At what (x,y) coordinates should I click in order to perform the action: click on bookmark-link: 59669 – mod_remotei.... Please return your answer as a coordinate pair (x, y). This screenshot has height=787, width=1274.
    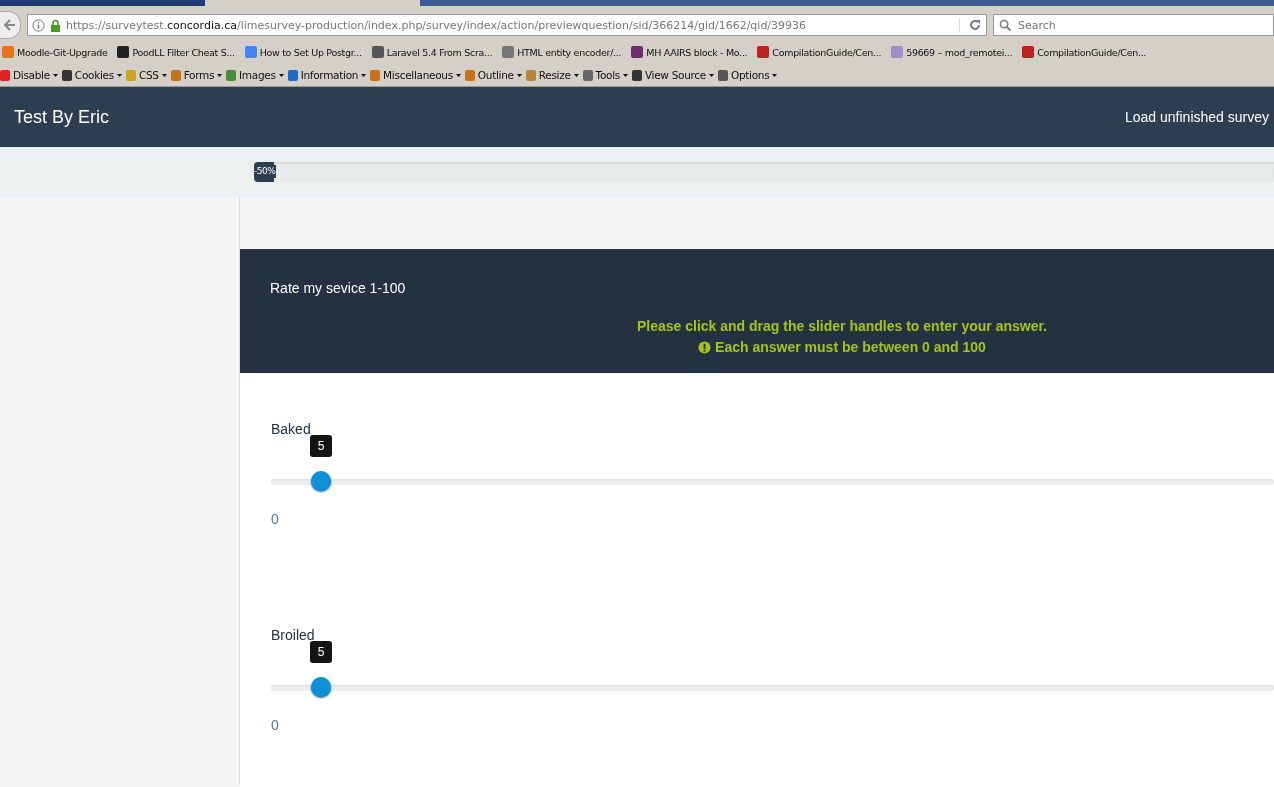
    Looking at the image, I should click on (952, 52).